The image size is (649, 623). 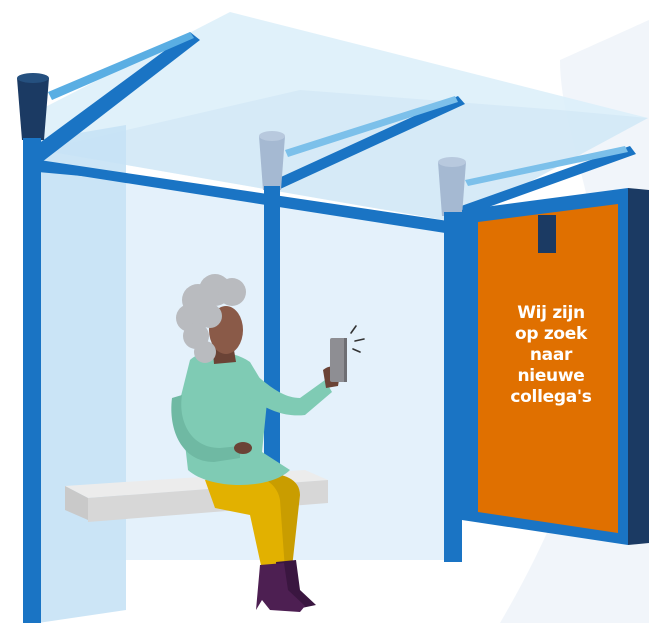 I want to click on billboard-line: Wij zijn, so click(x=551, y=313).